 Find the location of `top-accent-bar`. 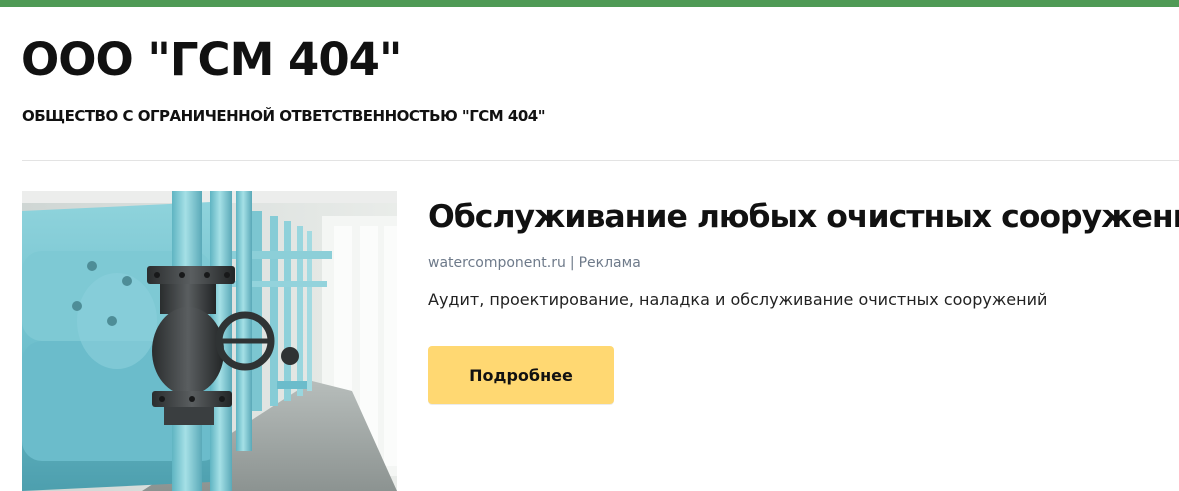

top-accent-bar is located at coordinates (589, 3).